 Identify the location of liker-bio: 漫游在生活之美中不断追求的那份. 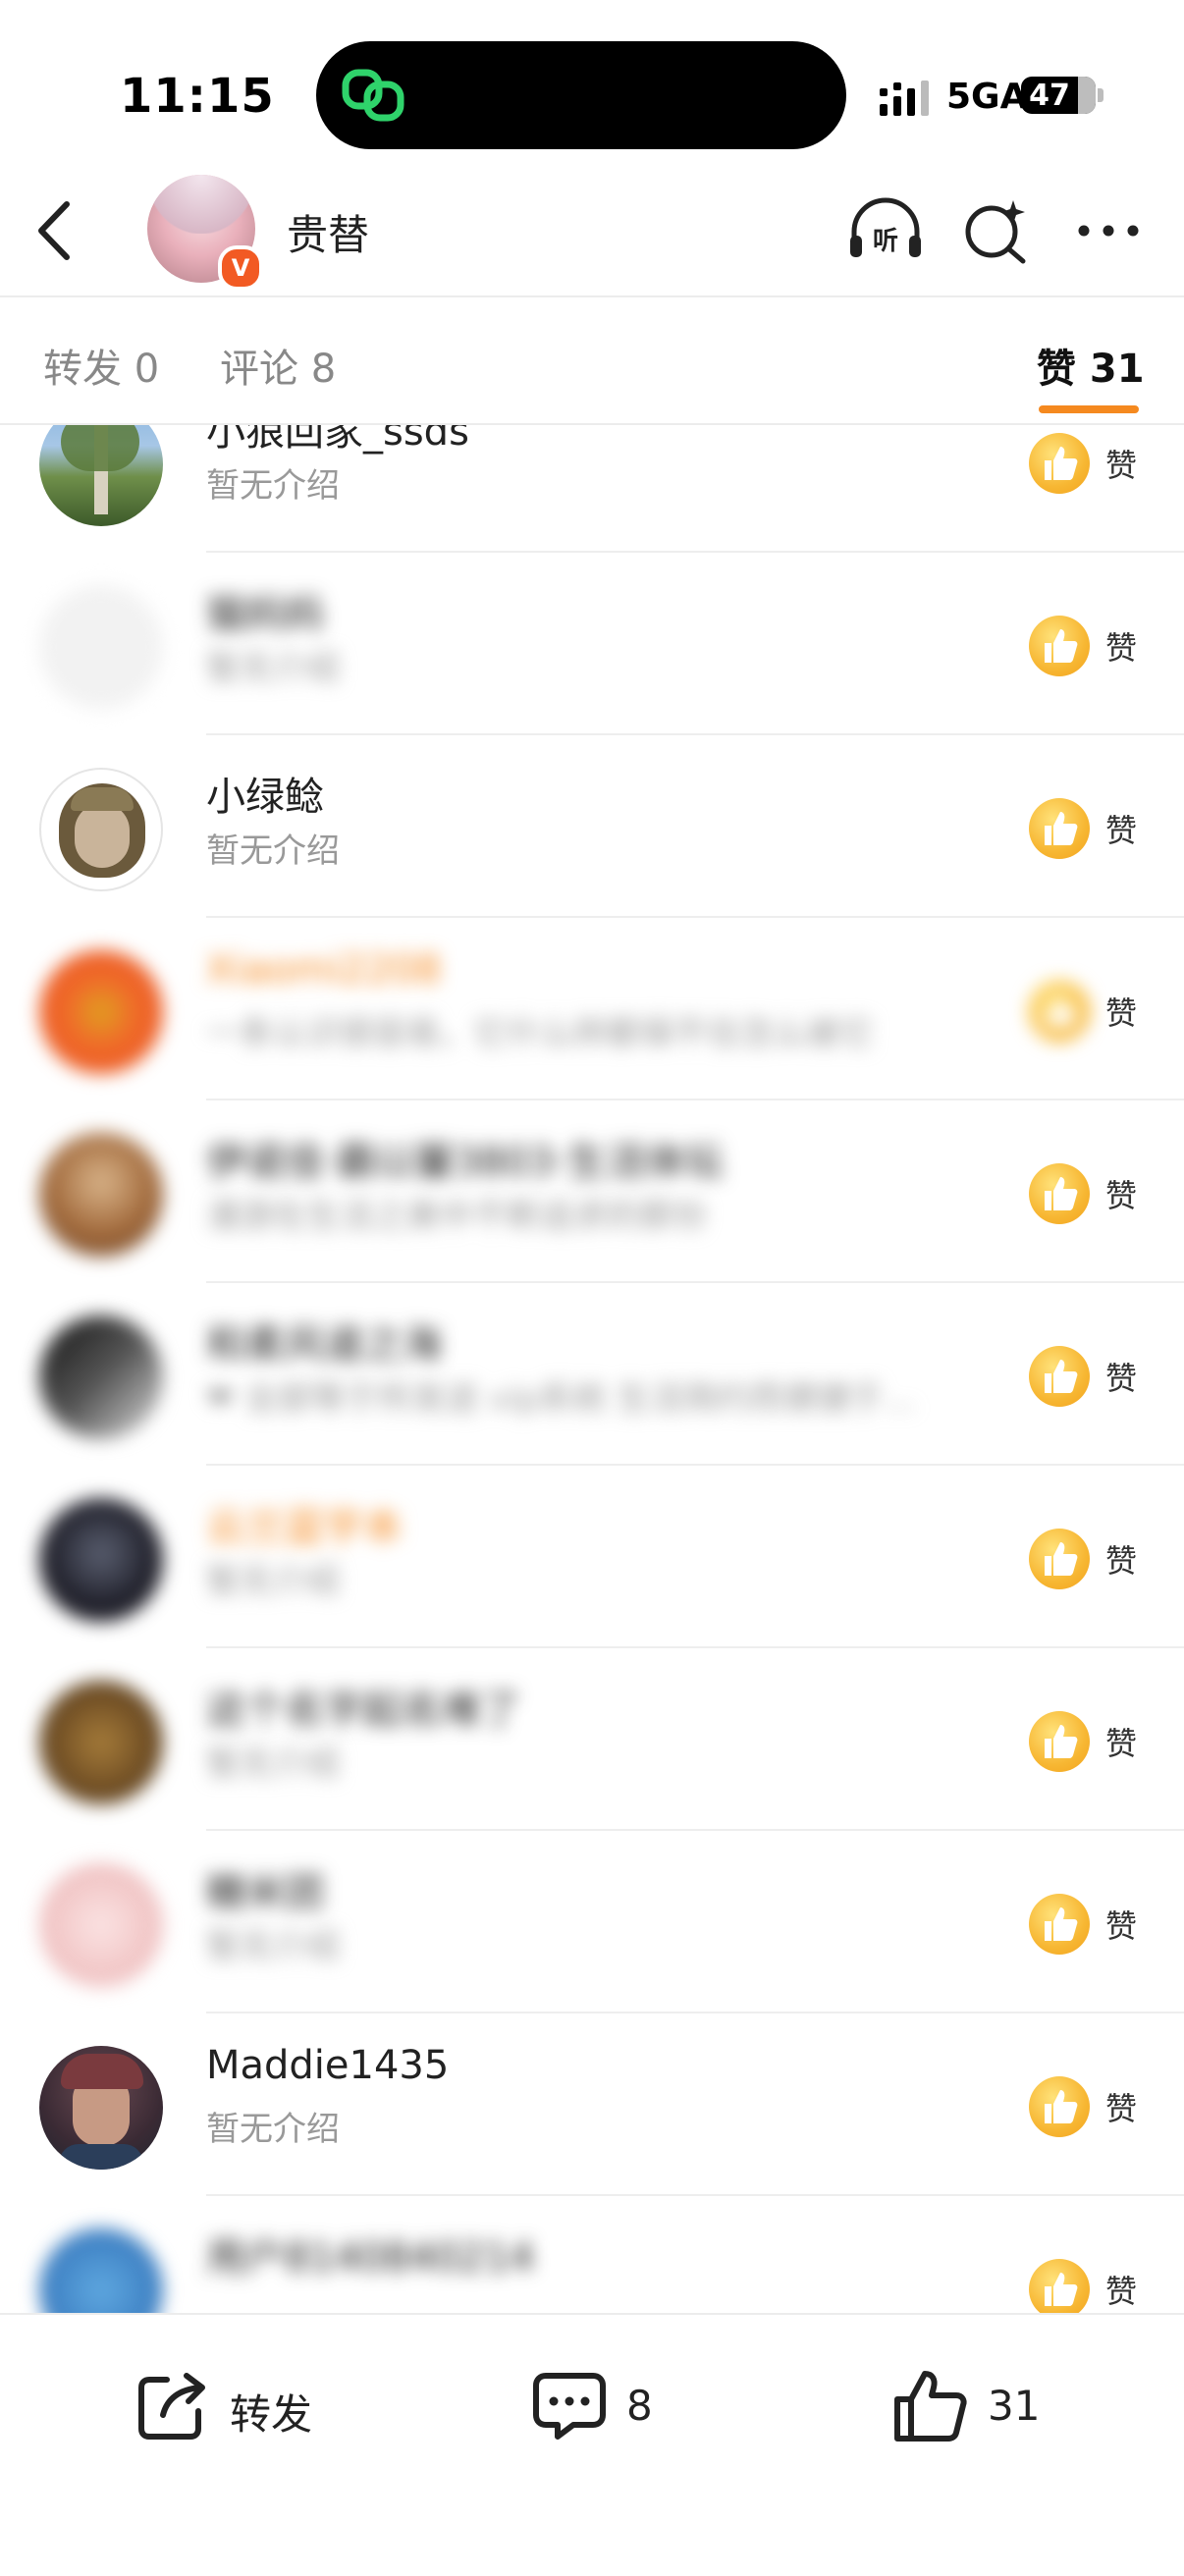
(456, 1216).